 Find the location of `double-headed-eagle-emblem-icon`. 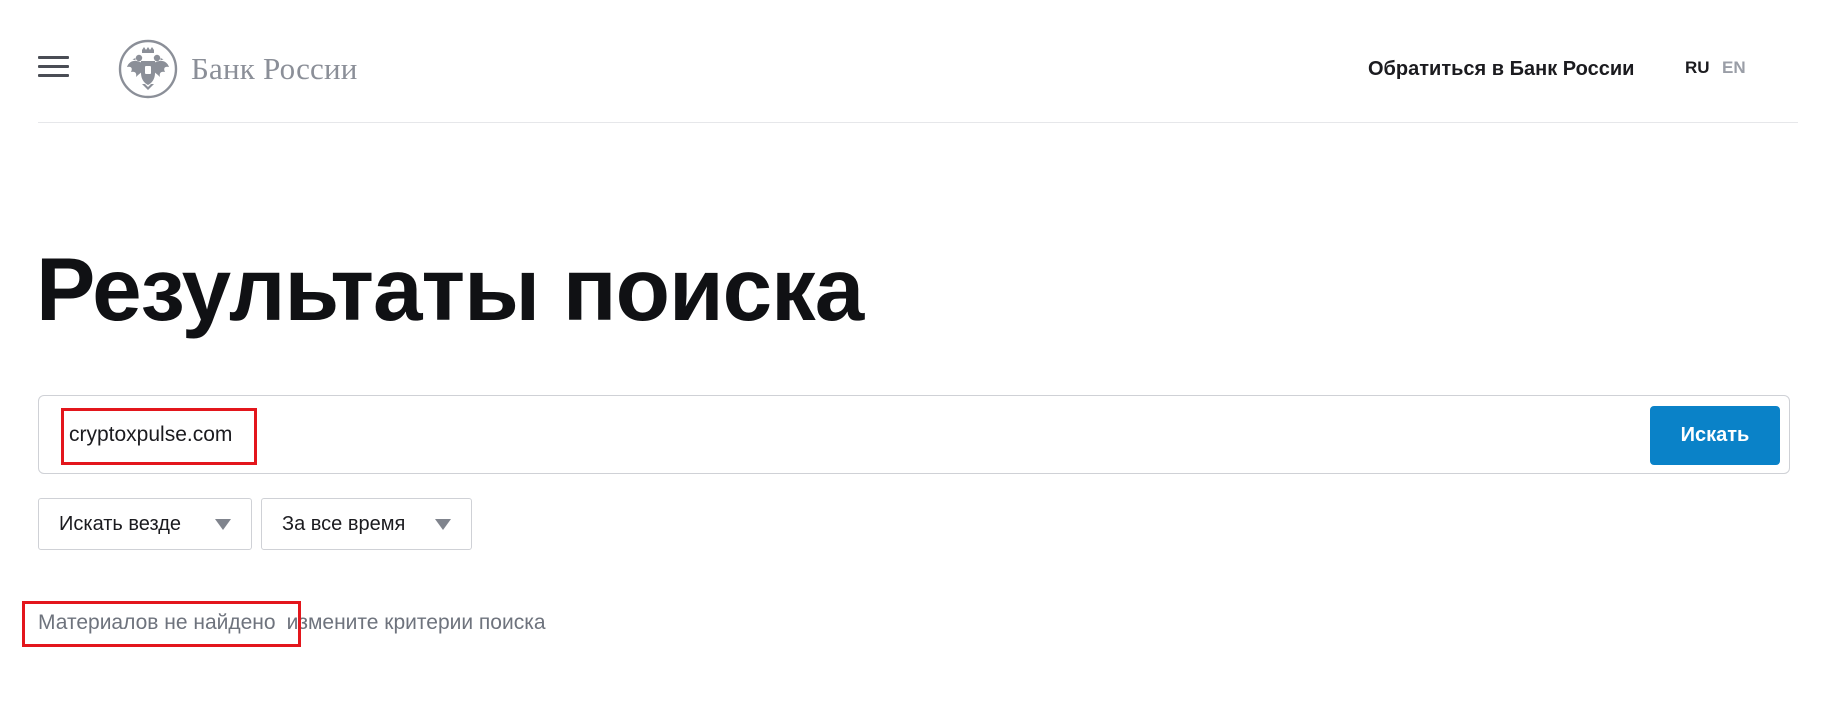

double-headed-eagle-emblem-icon is located at coordinates (148, 69).